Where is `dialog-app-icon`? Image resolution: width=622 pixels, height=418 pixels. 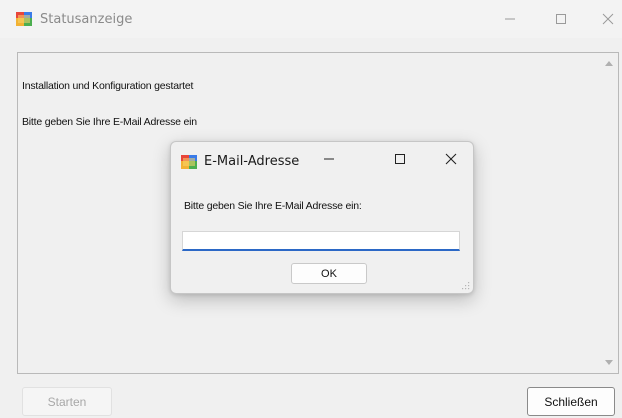
dialog-app-icon is located at coordinates (189, 162).